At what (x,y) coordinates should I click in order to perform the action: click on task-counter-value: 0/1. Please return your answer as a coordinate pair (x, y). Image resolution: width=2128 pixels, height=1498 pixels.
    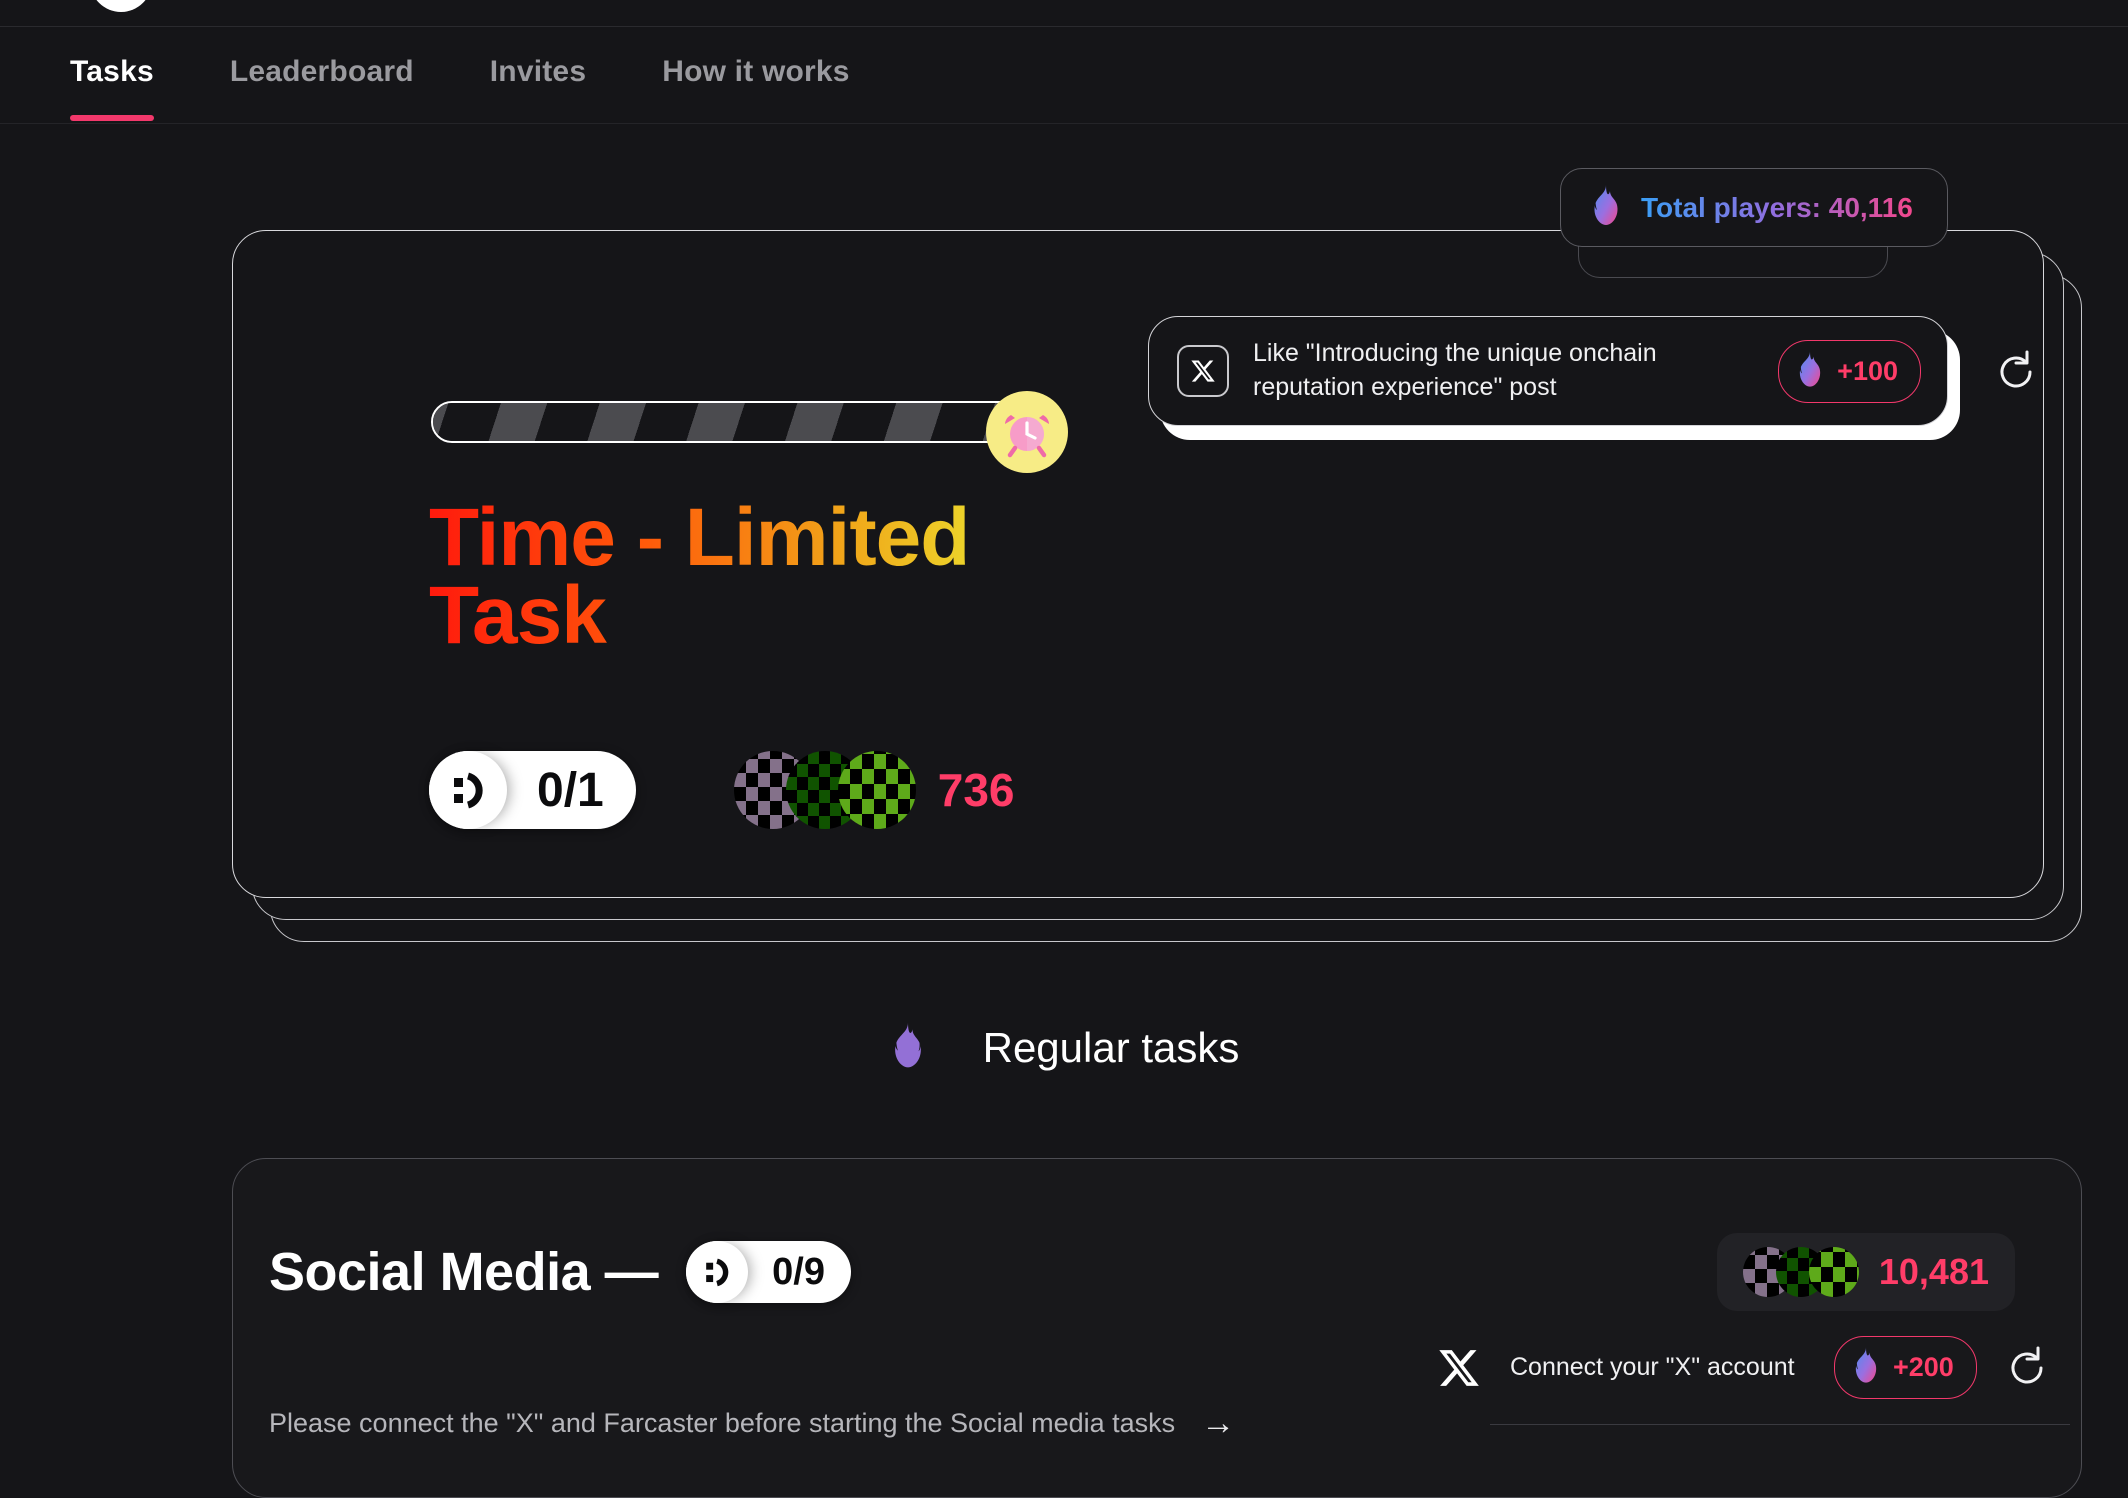
    Looking at the image, I should click on (570, 790).